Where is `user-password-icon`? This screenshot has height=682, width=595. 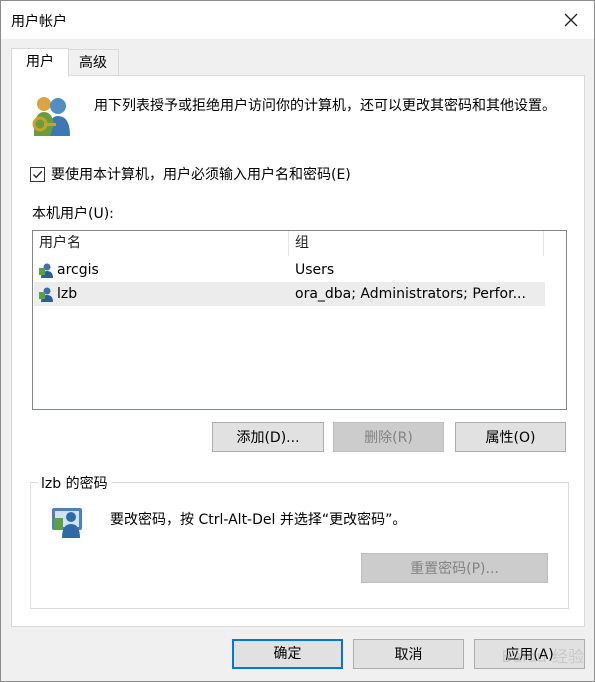
user-password-icon is located at coordinates (68, 522).